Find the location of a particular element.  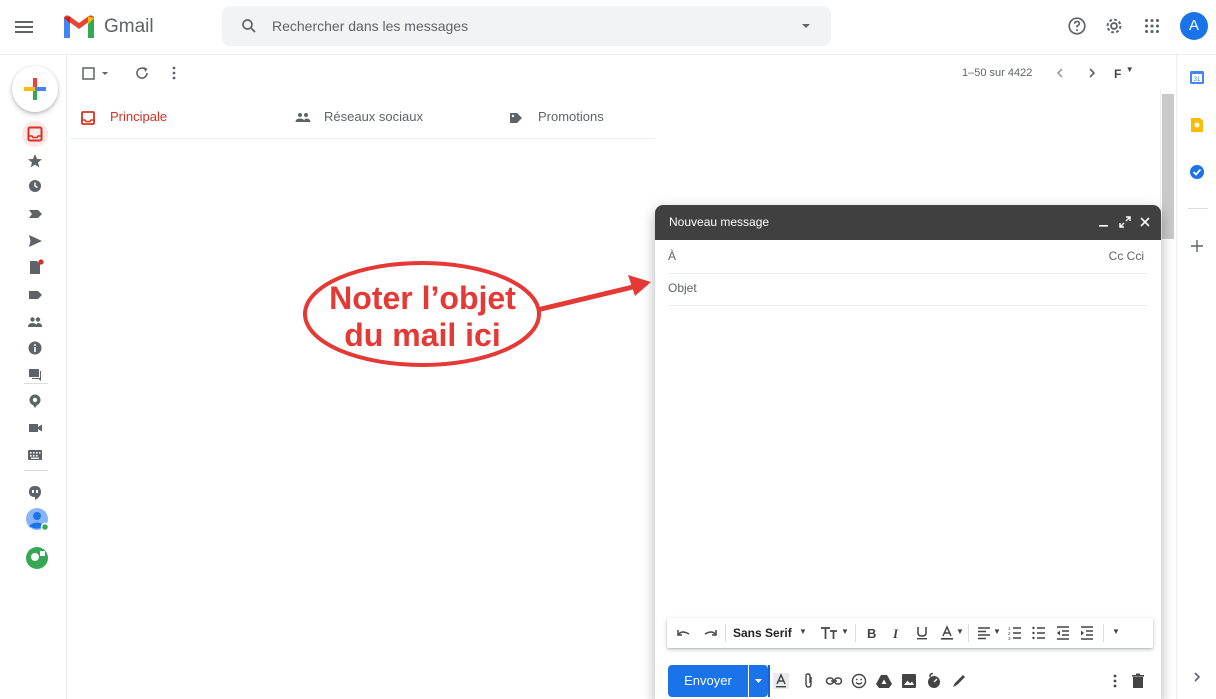

drafts-icon is located at coordinates (35, 267).